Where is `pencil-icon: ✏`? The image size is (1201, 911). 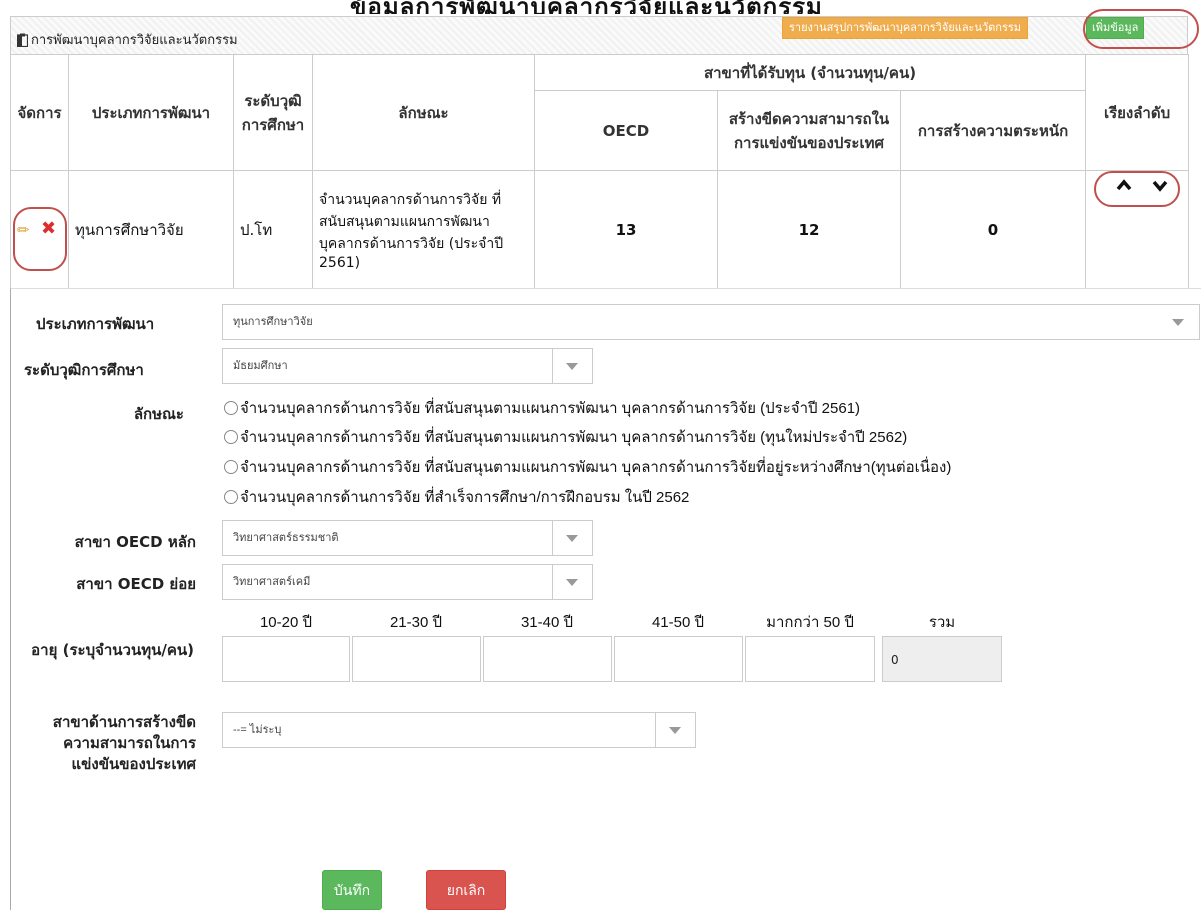 pencil-icon: ✏ is located at coordinates (23, 230).